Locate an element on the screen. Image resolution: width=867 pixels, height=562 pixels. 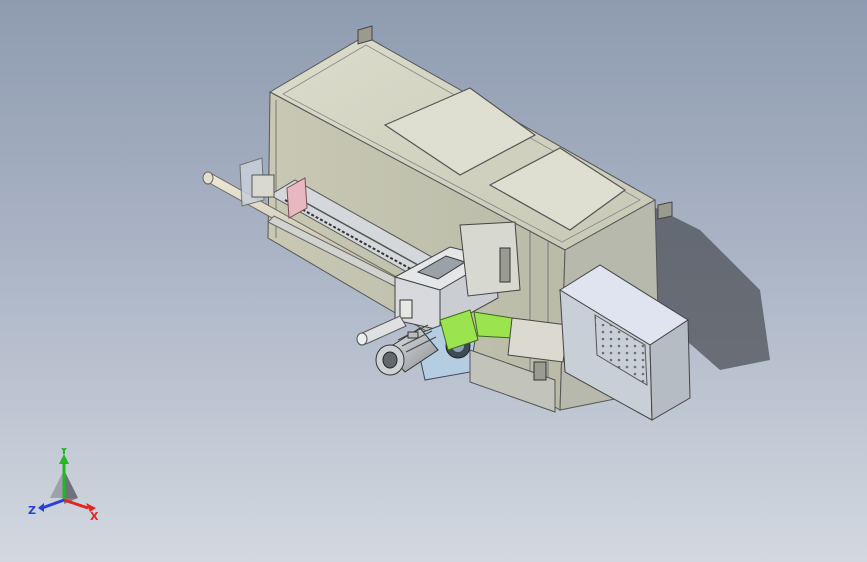
z-axis-line is located at coordinates (53, 504).